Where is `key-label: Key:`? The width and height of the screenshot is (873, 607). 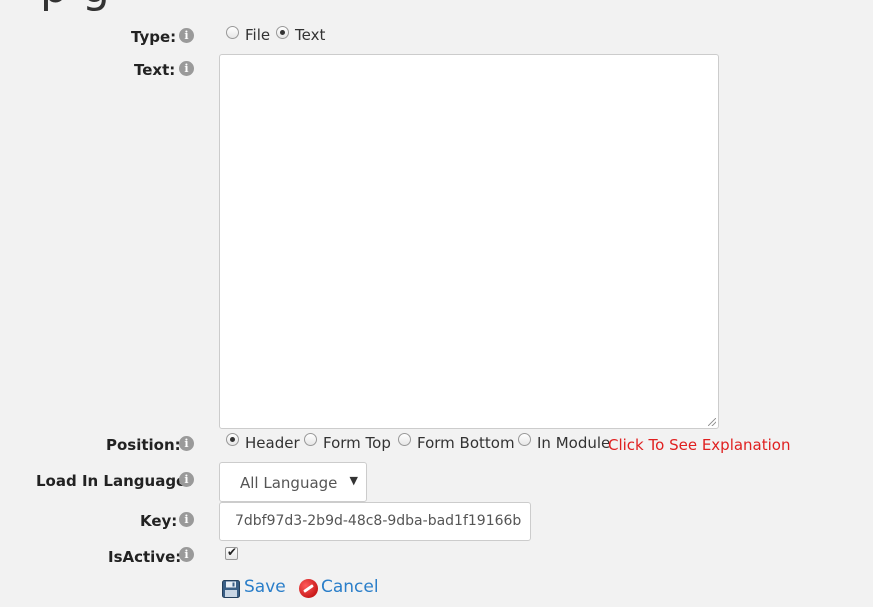
key-label: Key: is located at coordinates (159, 521).